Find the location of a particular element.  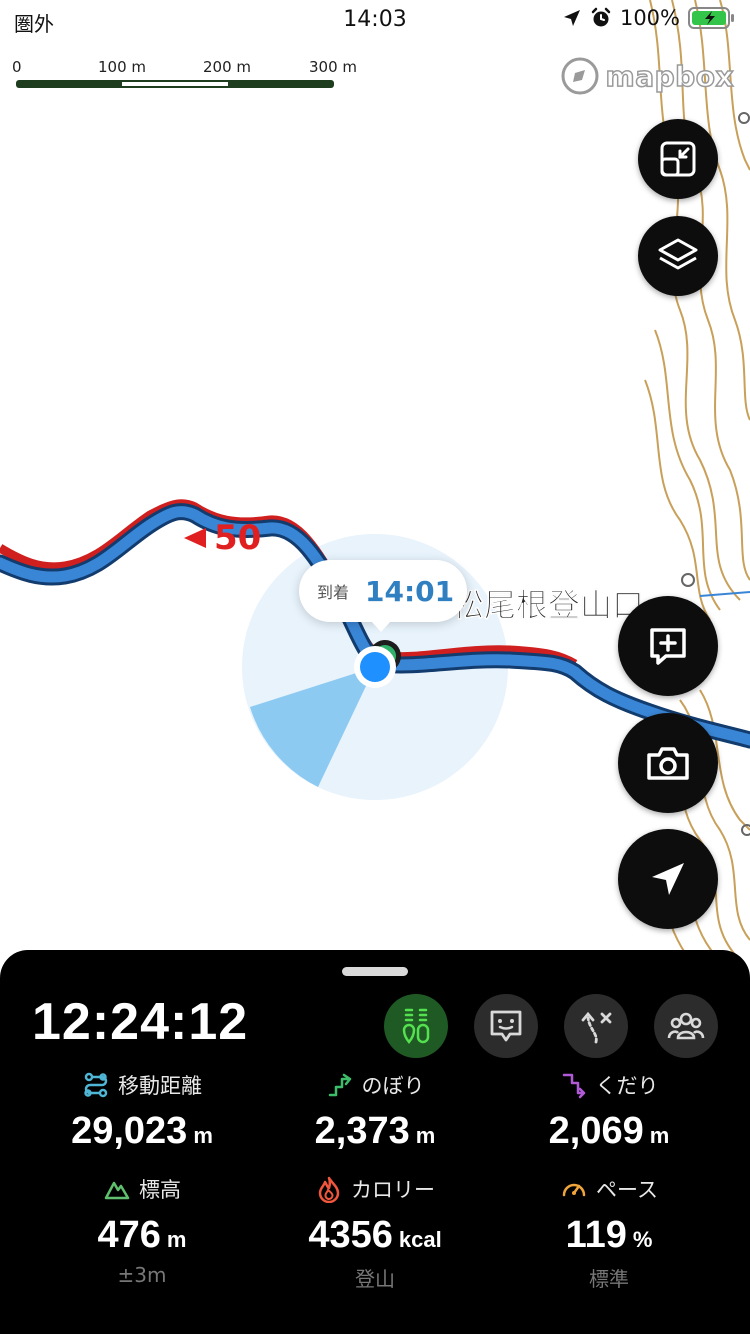

layers-icon is located at coordinates (678, 254).